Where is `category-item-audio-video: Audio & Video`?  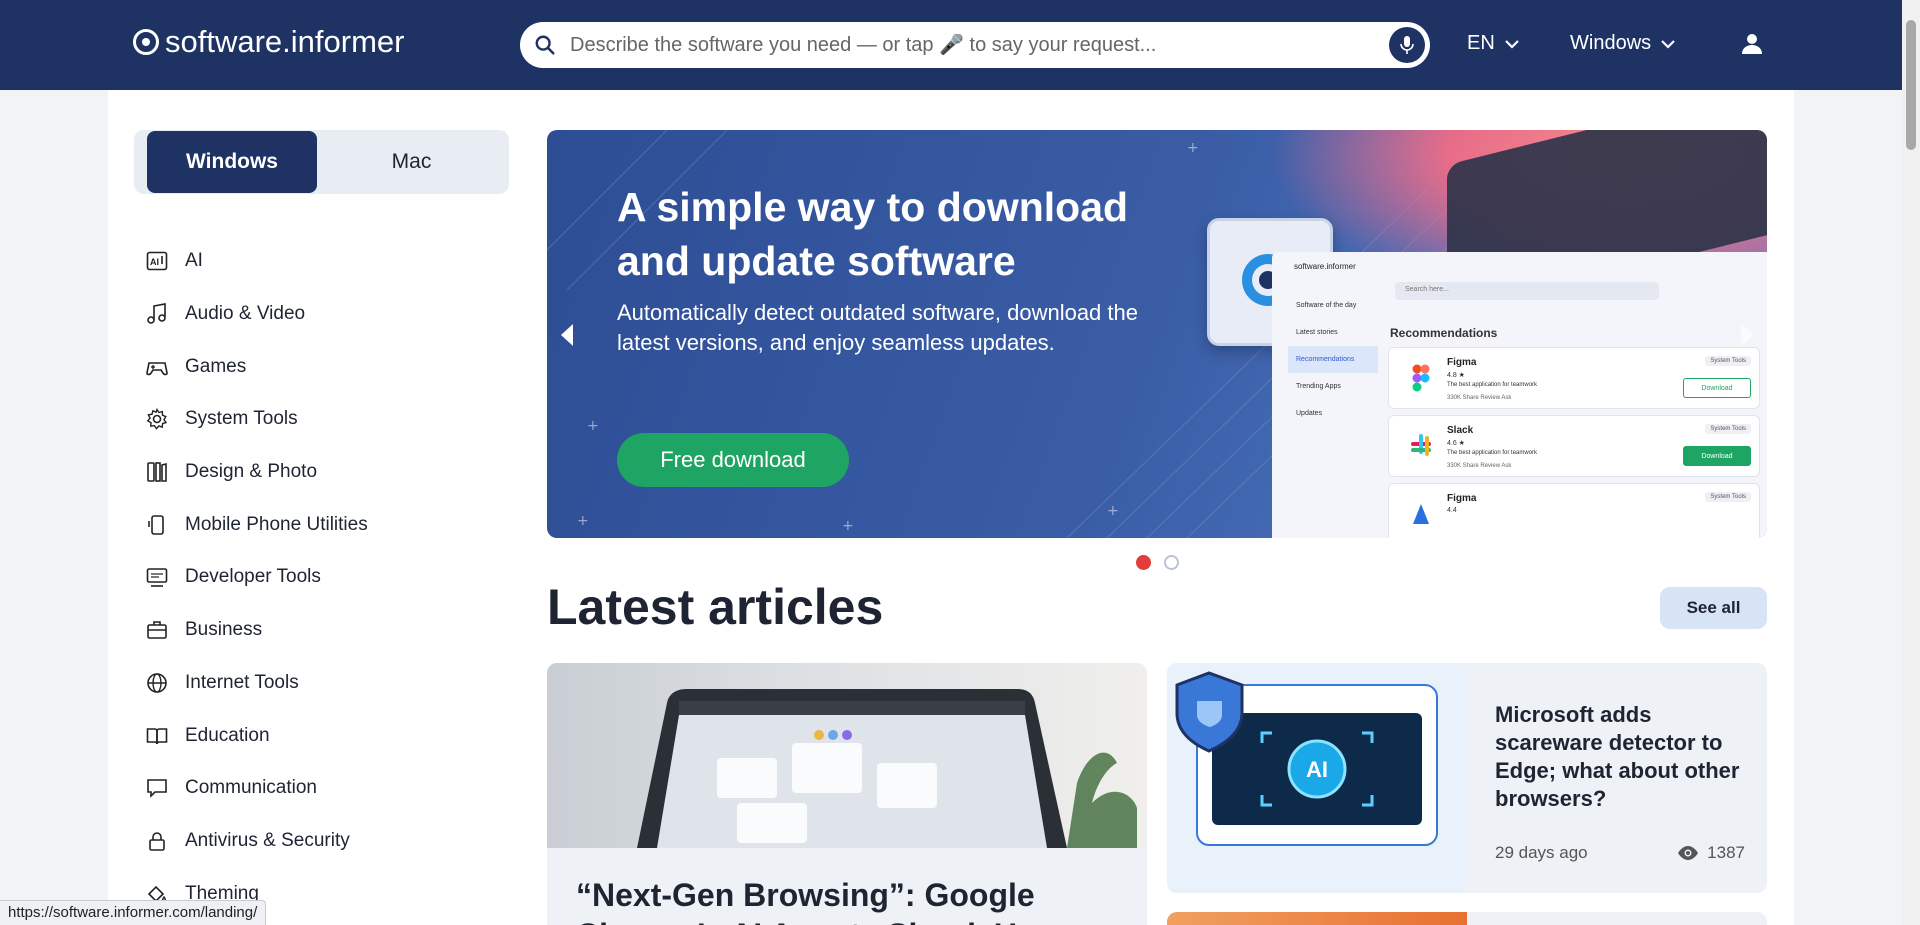
category-item-audio-video: Audio & Video is located at coordinates (256, 314).